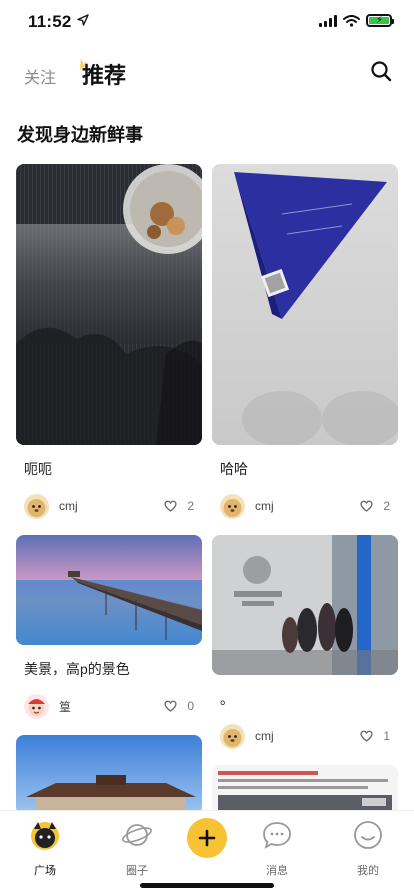 The height and width of the screenshot is (896, 414). What do you see at coordinates (386, 736) in the screenshot?
I see `like-count: 1` at bounding box center [386, 736].